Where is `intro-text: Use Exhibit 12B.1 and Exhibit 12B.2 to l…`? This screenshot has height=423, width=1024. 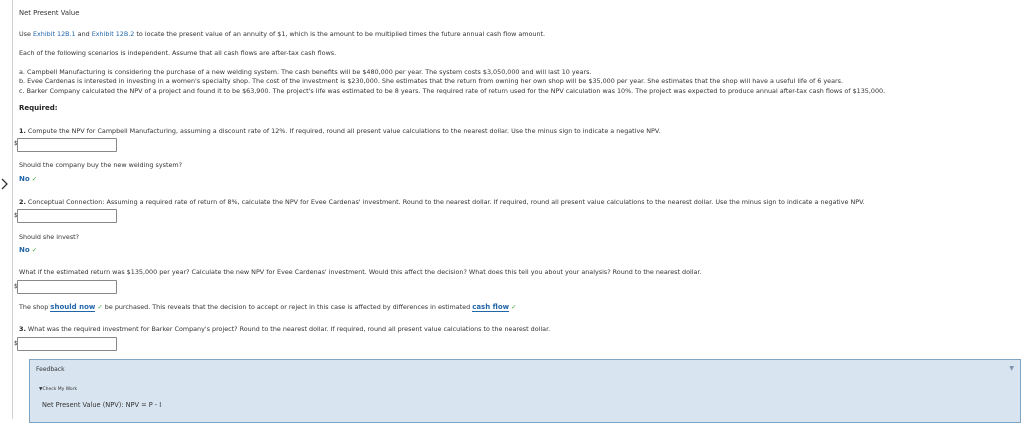
intro-text: Use Exhibit 12B.1 and Exhibit 12B.2 to l… is located at coordinates (282, 34).